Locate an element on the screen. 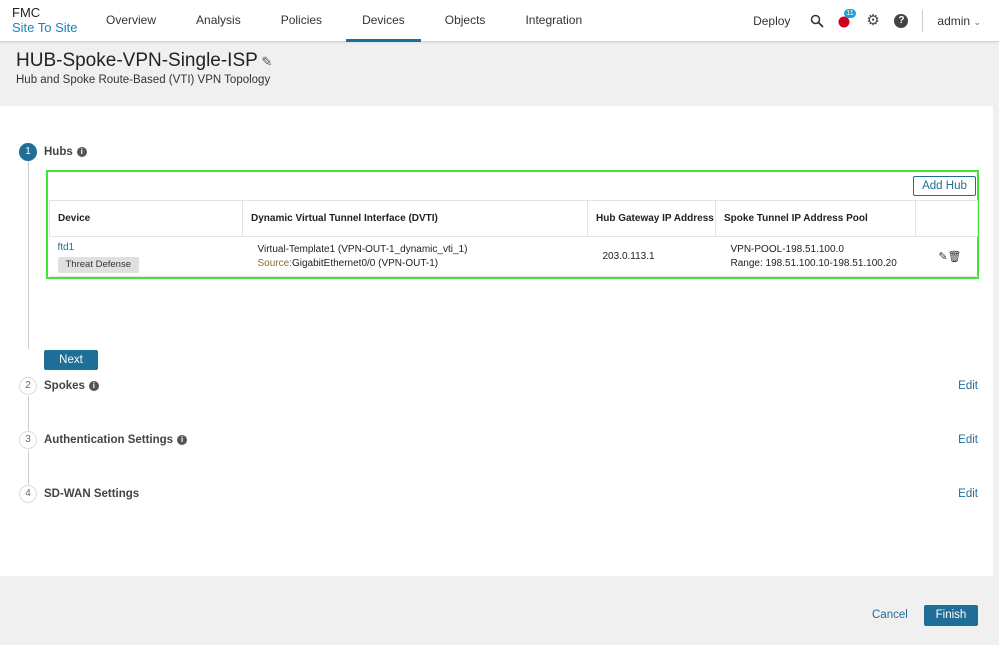 This screenshot has height=645, width=999. step-2-indicator: 2 is located at coordinates (28, 386).